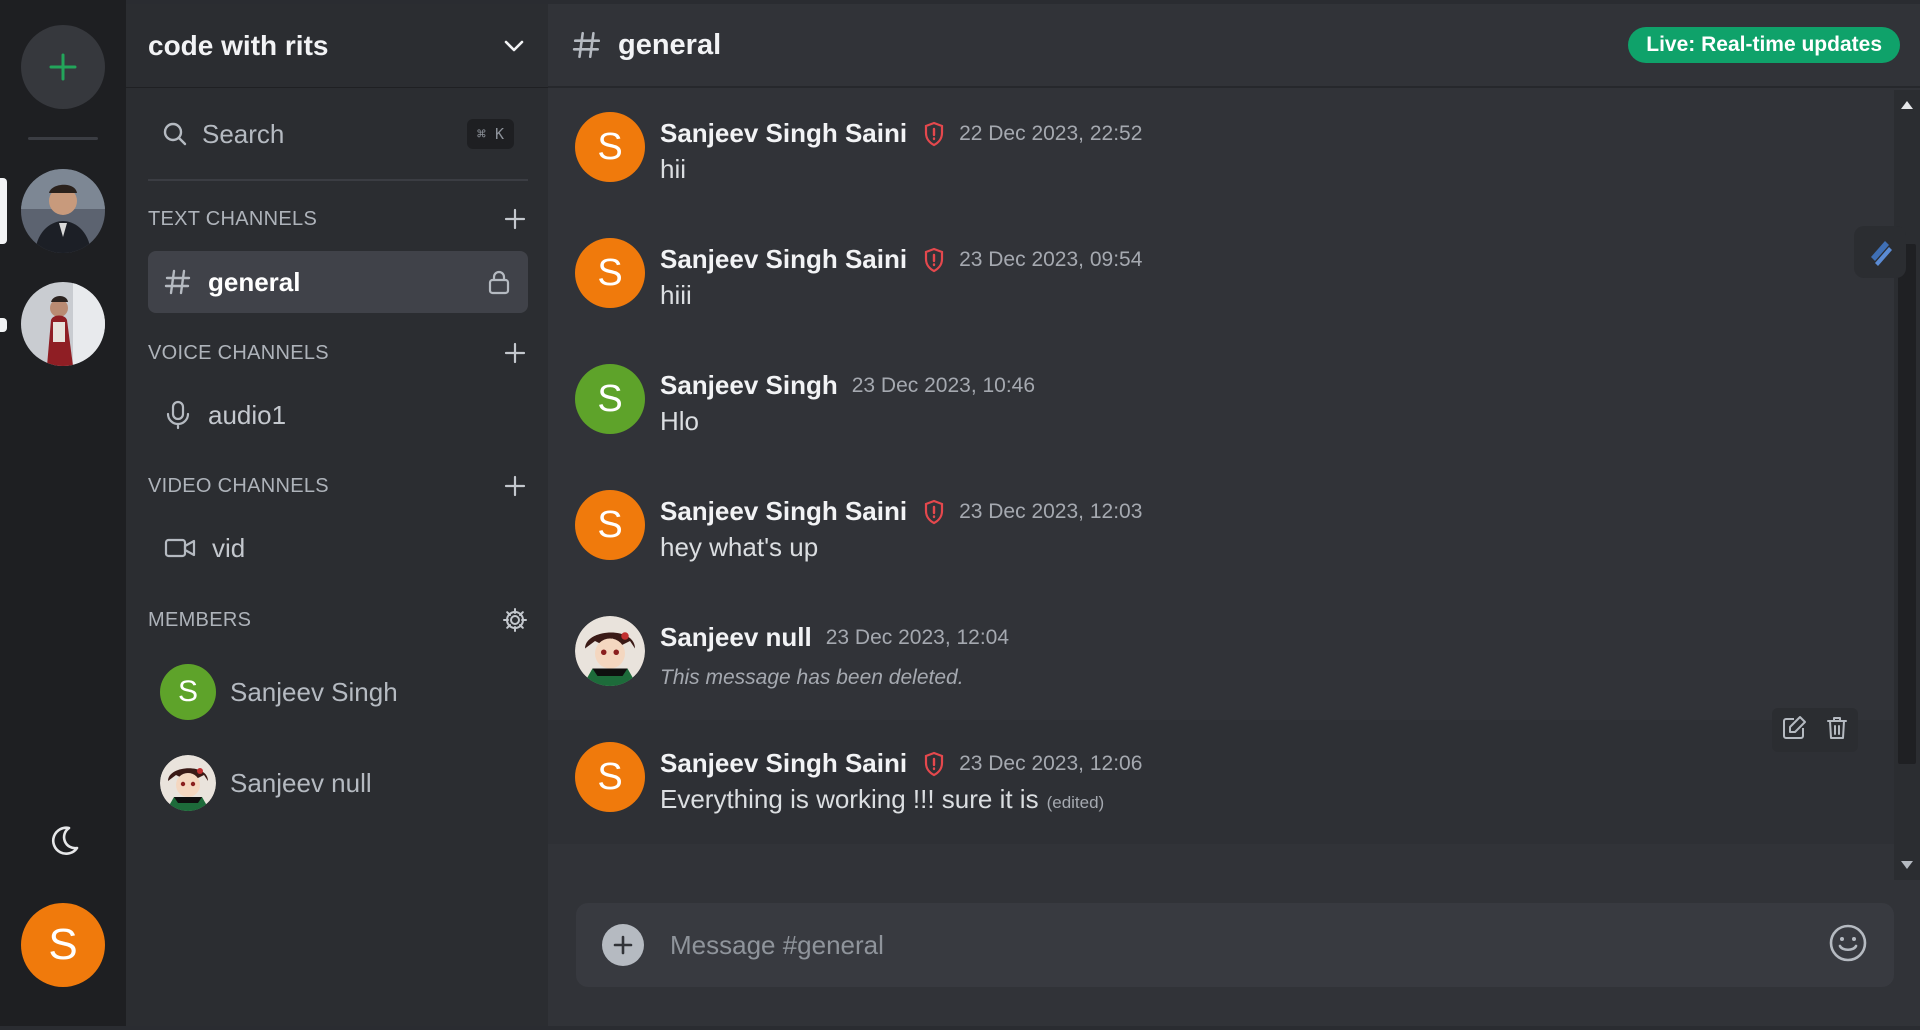  What do you see at coordinates (238, 352) in the screenshot?
I see `voice-channels-title: VOICE CHANNELS` at bounding box center [238, 352].